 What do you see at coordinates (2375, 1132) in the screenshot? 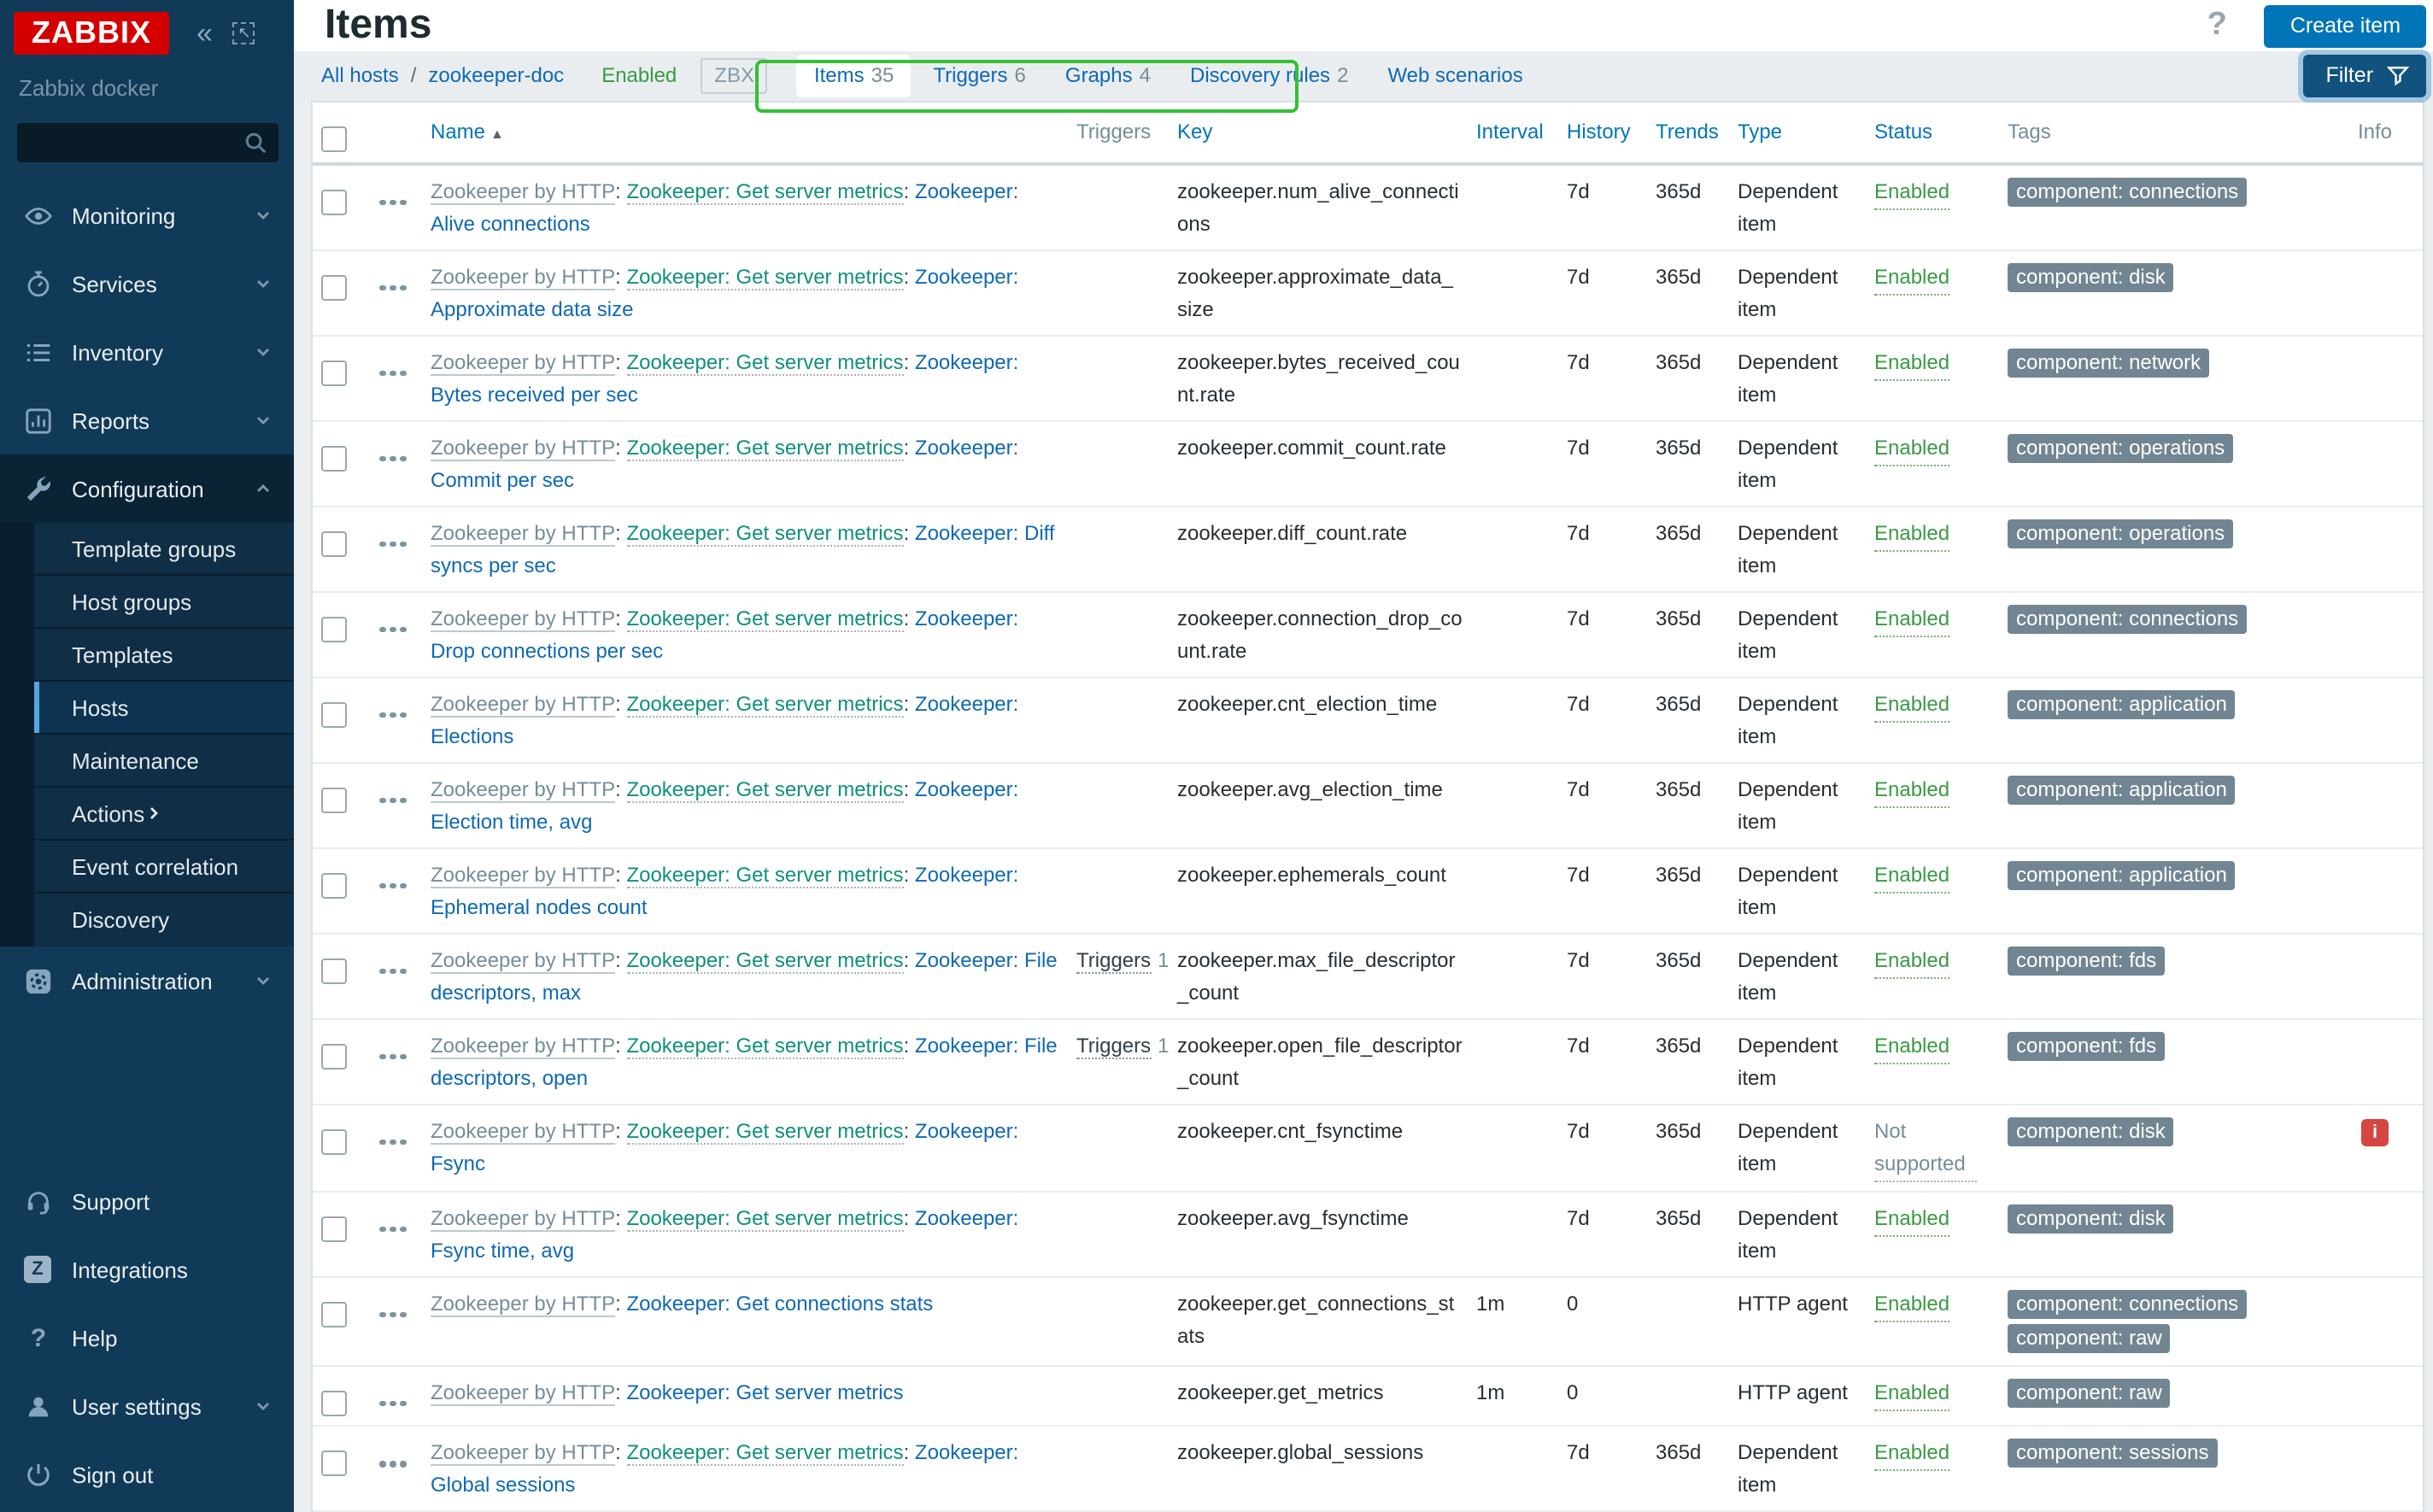
I see `info-error-icon: i` at bounding box center [2375, 1132].